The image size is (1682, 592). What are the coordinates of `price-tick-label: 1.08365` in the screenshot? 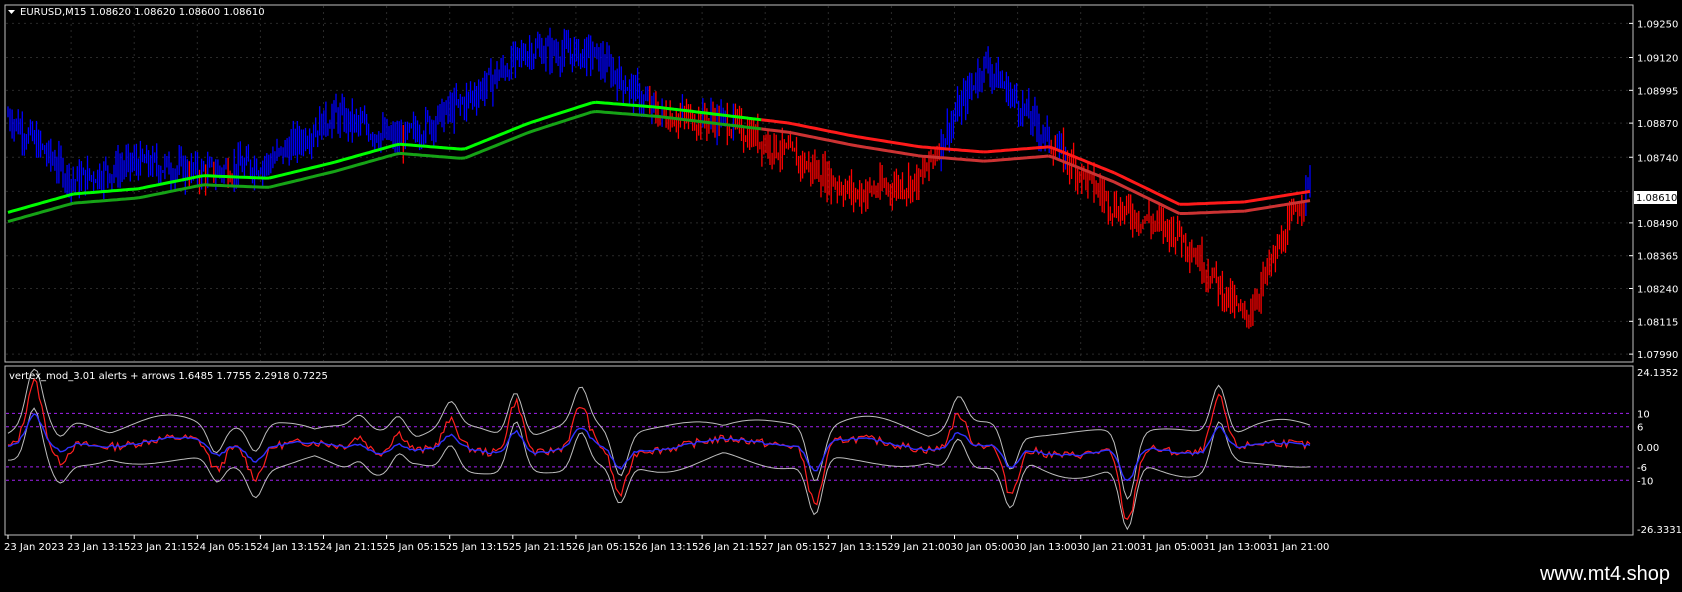 It's located at (1657, 257).